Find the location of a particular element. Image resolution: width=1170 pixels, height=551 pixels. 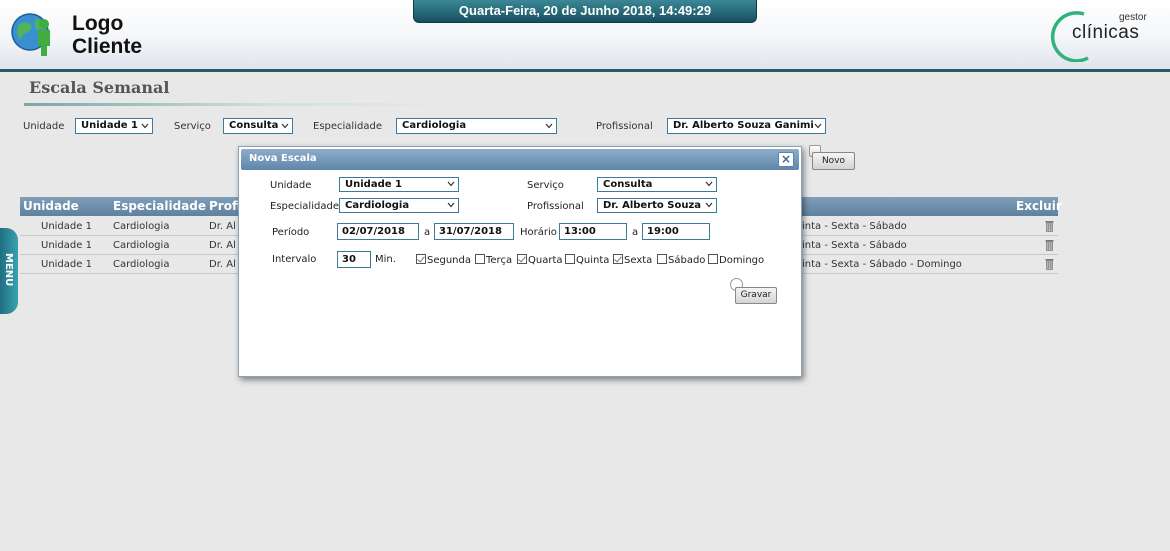

column-header-unidade: Unidade is located at coordinates (51, 206).